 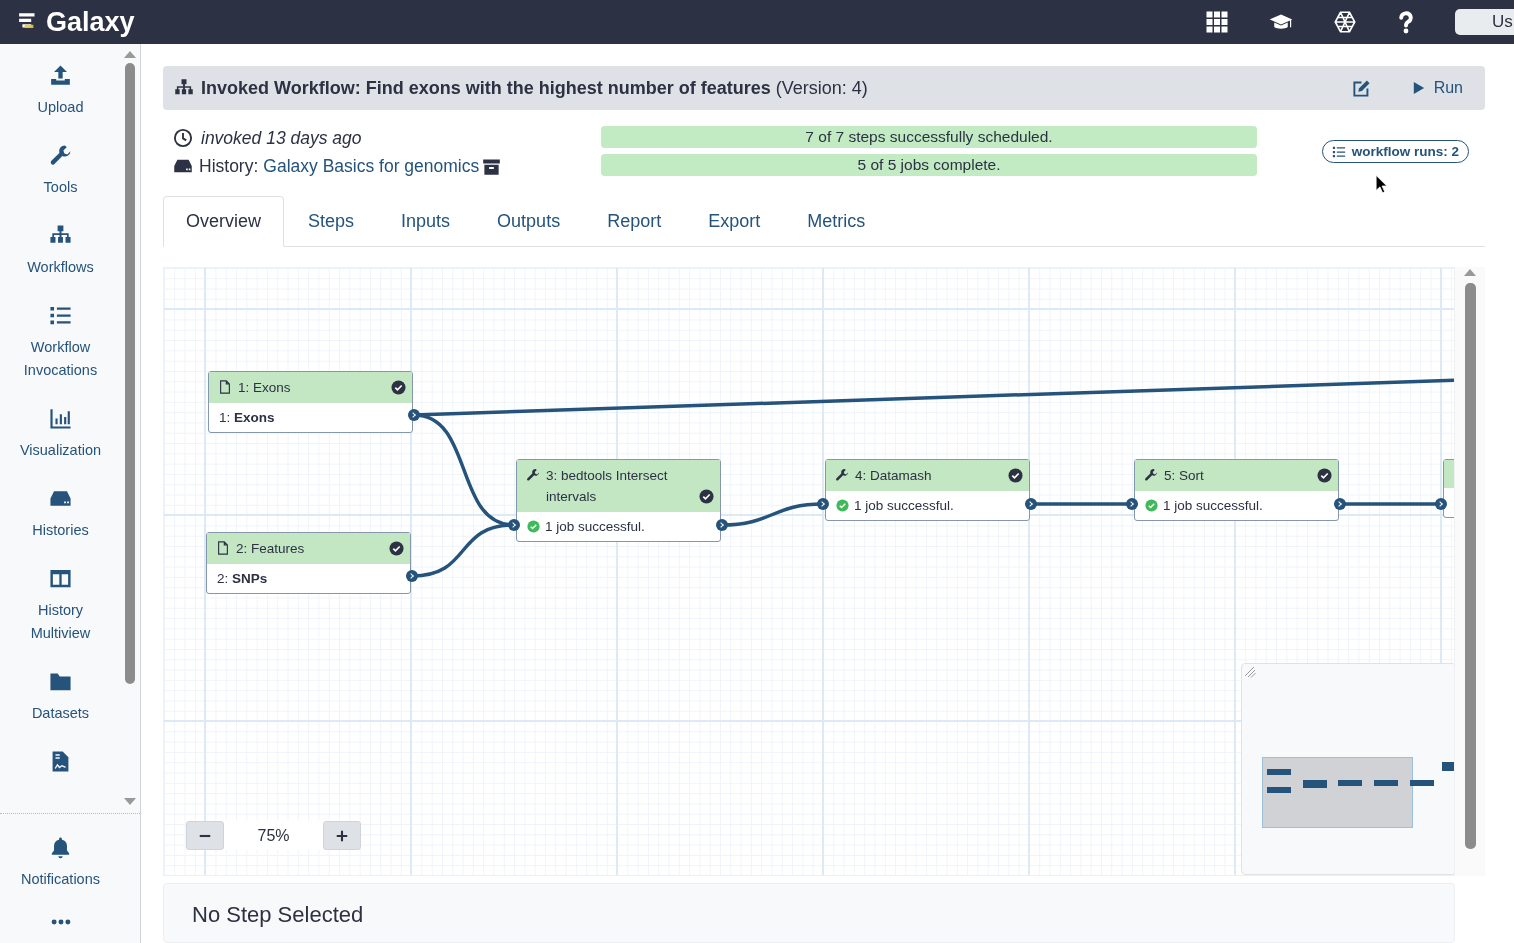 What do you see at coordinates (310, 402) in the screenshot?
I see `workflow-node: 1: Exons 1: Exons` at bounding box center [310, 402].